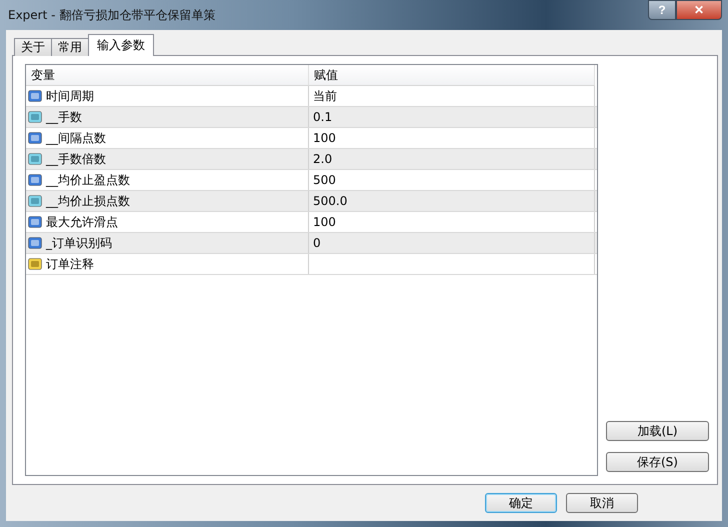  I want to click on column-header: 变量, so click(167, 75).